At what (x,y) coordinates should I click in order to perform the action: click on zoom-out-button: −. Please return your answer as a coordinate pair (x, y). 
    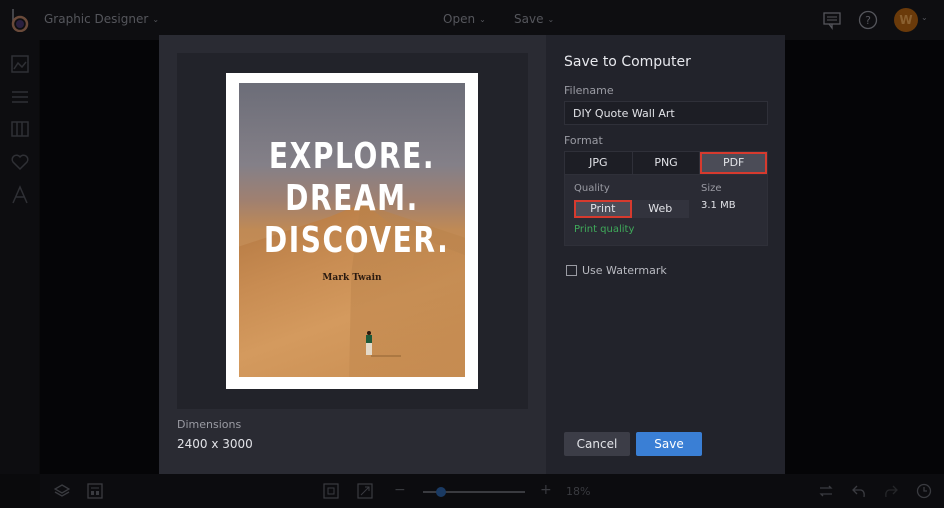
    Looking at the image, I should click on (400, 490).